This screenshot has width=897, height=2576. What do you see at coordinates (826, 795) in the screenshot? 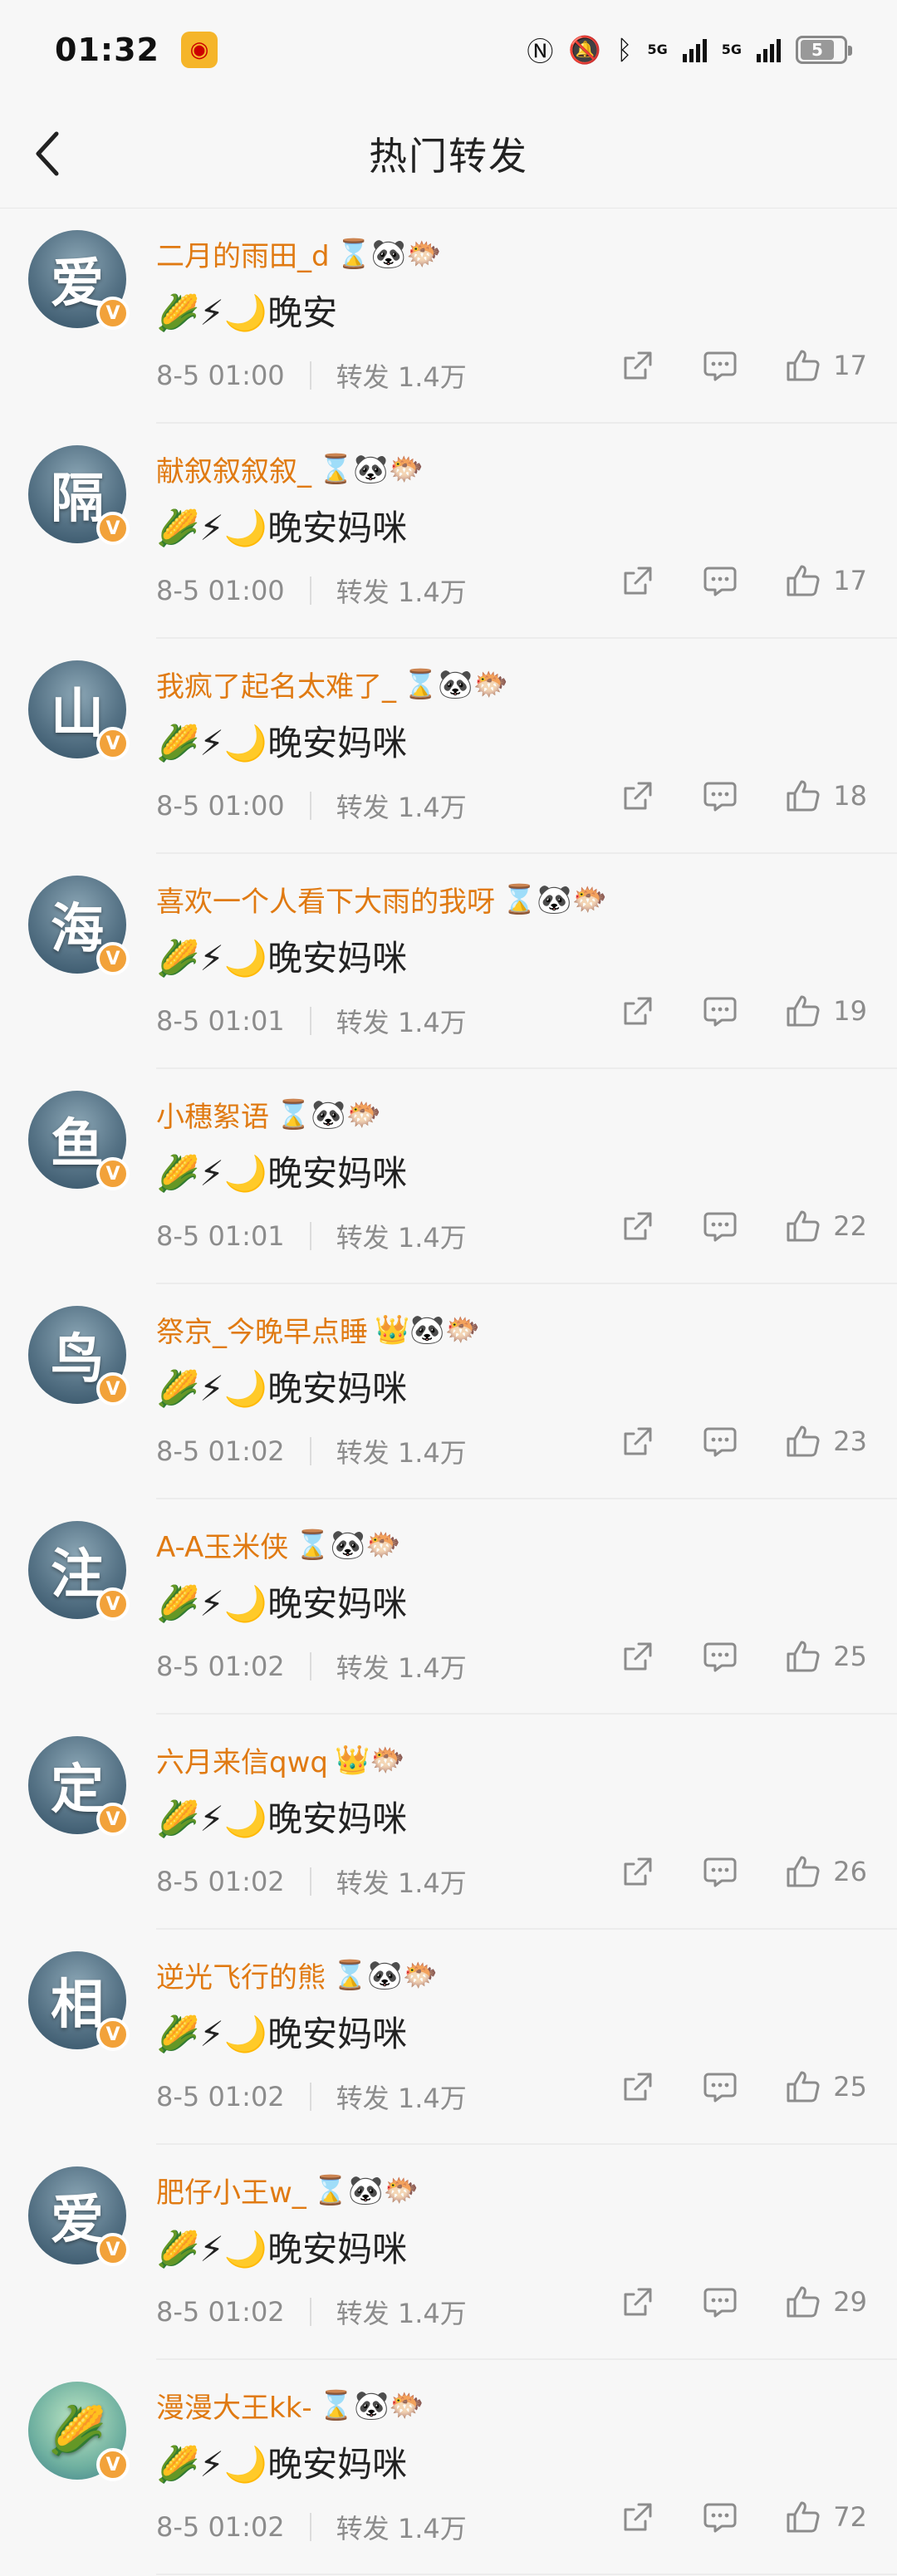
I see `like-button: 18` at bounding box center [826, 795].